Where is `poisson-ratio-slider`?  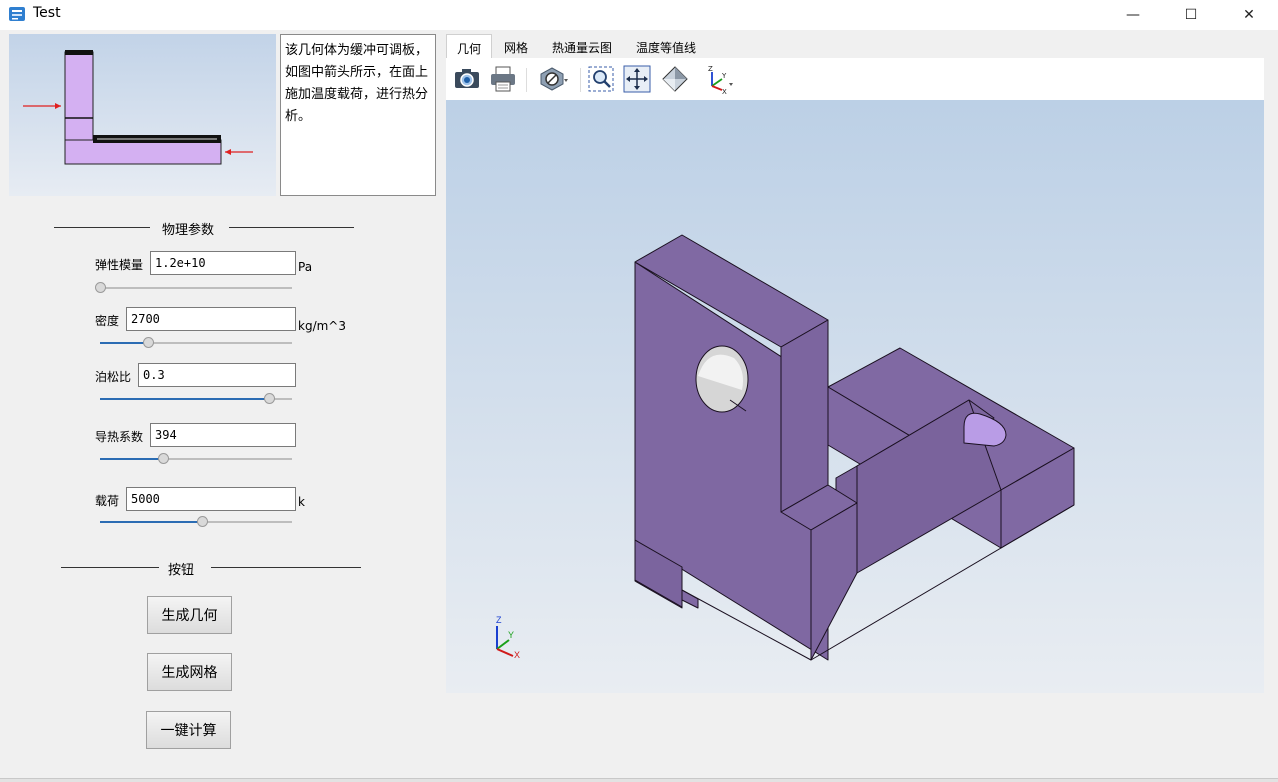 poisson-ratio-slider is located at coordinates (196, 399).